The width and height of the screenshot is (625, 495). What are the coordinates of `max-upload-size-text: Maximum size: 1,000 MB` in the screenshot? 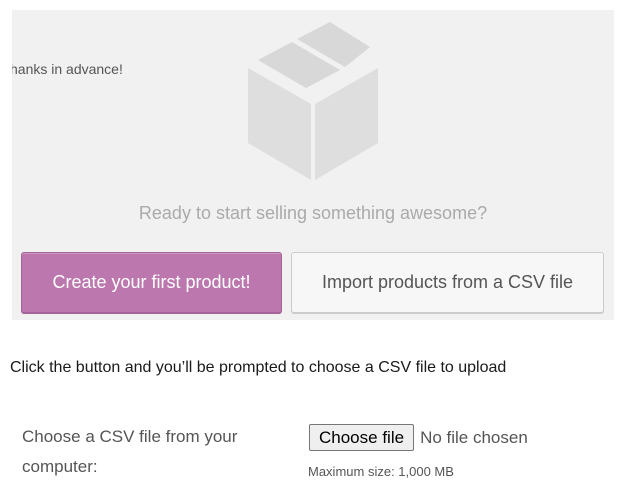 It's located at (381, 471).